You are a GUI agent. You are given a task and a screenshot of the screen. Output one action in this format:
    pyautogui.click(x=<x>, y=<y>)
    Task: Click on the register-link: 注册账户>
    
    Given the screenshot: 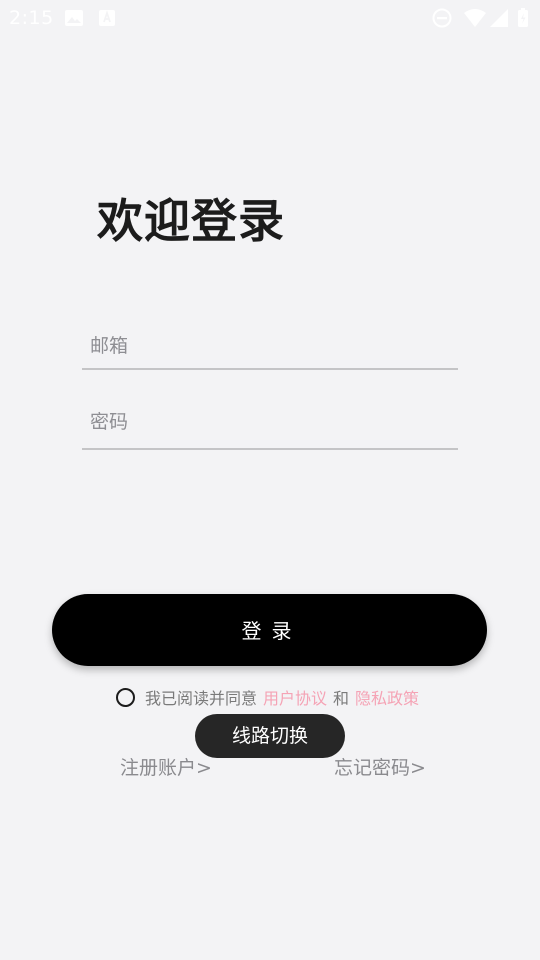 What is the action you would take?
    pyautogui.click(x=166, y=766)
    